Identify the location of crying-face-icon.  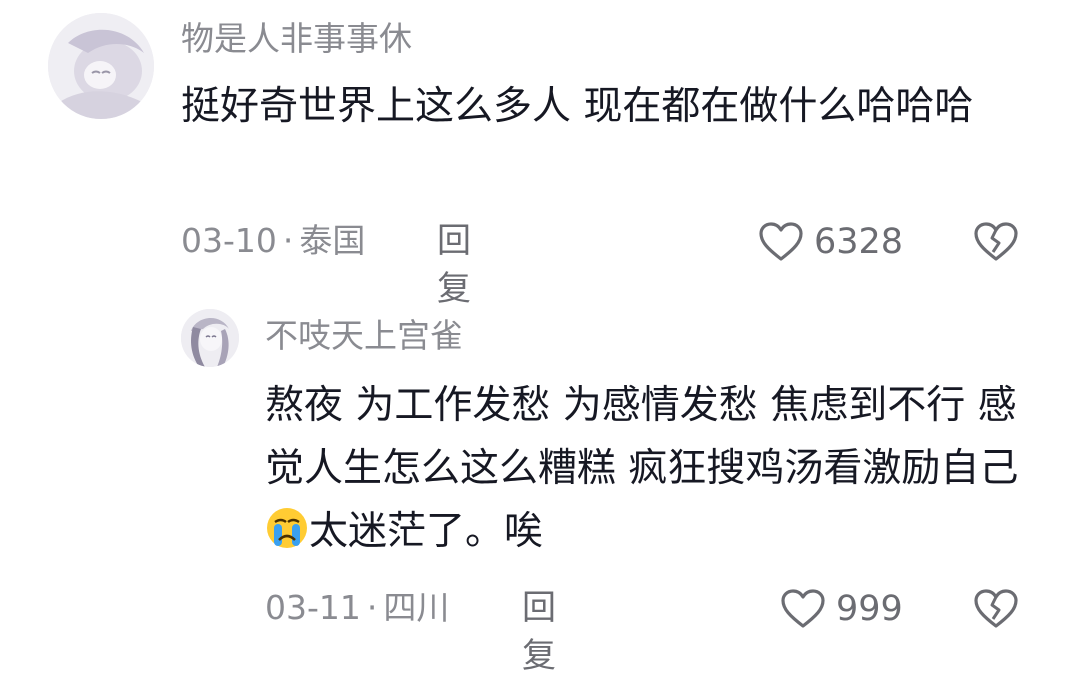
(287, 528).